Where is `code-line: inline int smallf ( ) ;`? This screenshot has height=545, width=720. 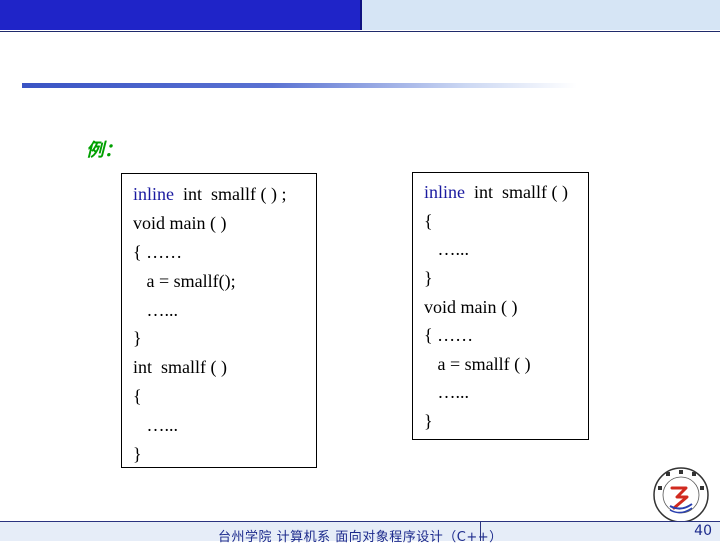
code-line: inline int smallf ( ) ; is located at coordinates (209, 194).